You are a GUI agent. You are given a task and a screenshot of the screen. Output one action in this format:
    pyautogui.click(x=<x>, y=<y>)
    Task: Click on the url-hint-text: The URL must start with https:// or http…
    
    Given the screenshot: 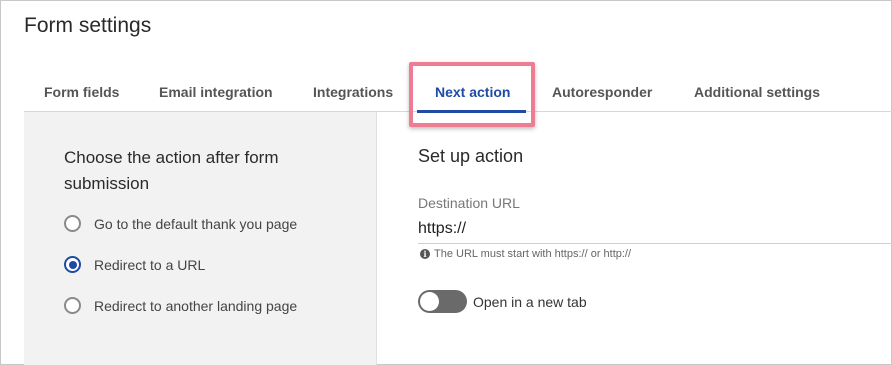 What is the action you would take?
    pyautogui.click(x=533, y=254)
    